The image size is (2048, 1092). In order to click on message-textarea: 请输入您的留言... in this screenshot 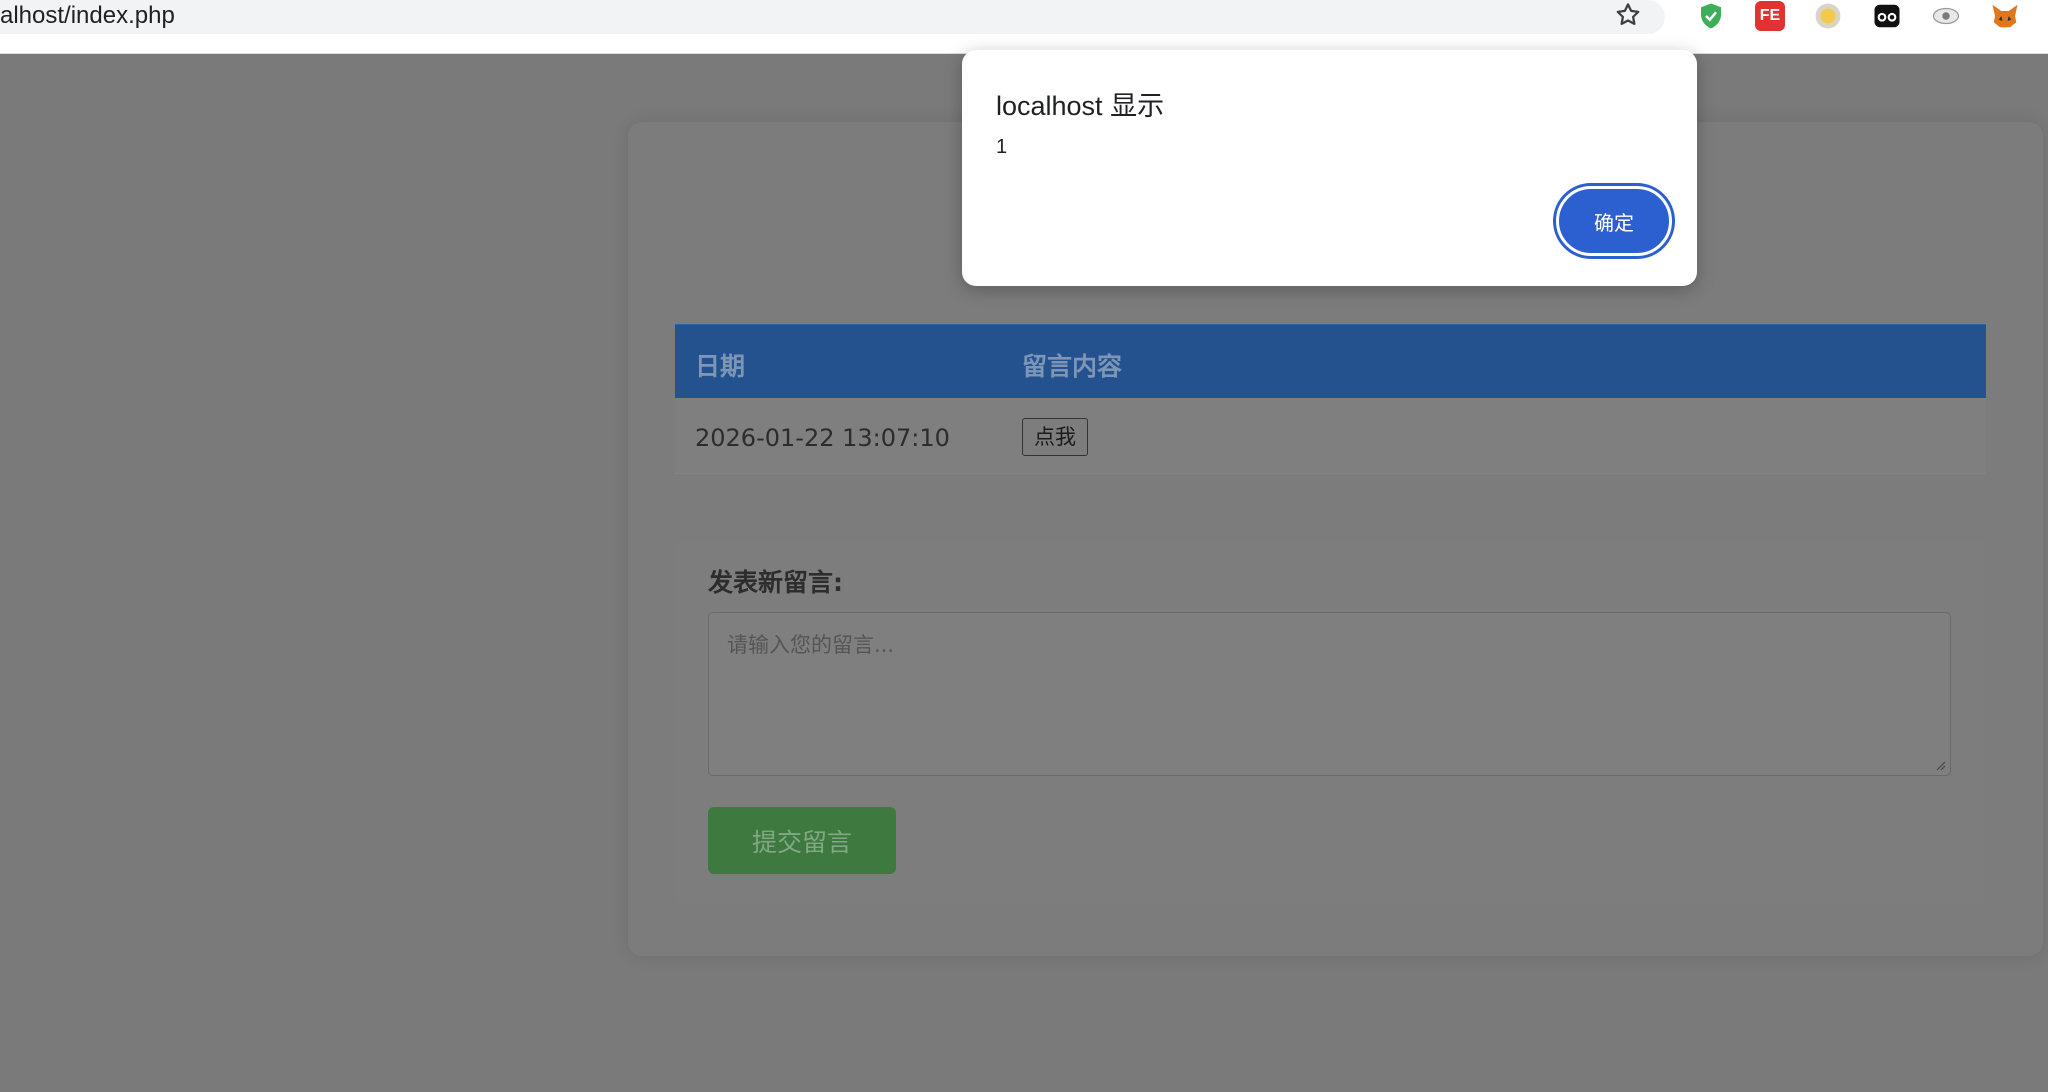, I will do `click(1329, 694)`.